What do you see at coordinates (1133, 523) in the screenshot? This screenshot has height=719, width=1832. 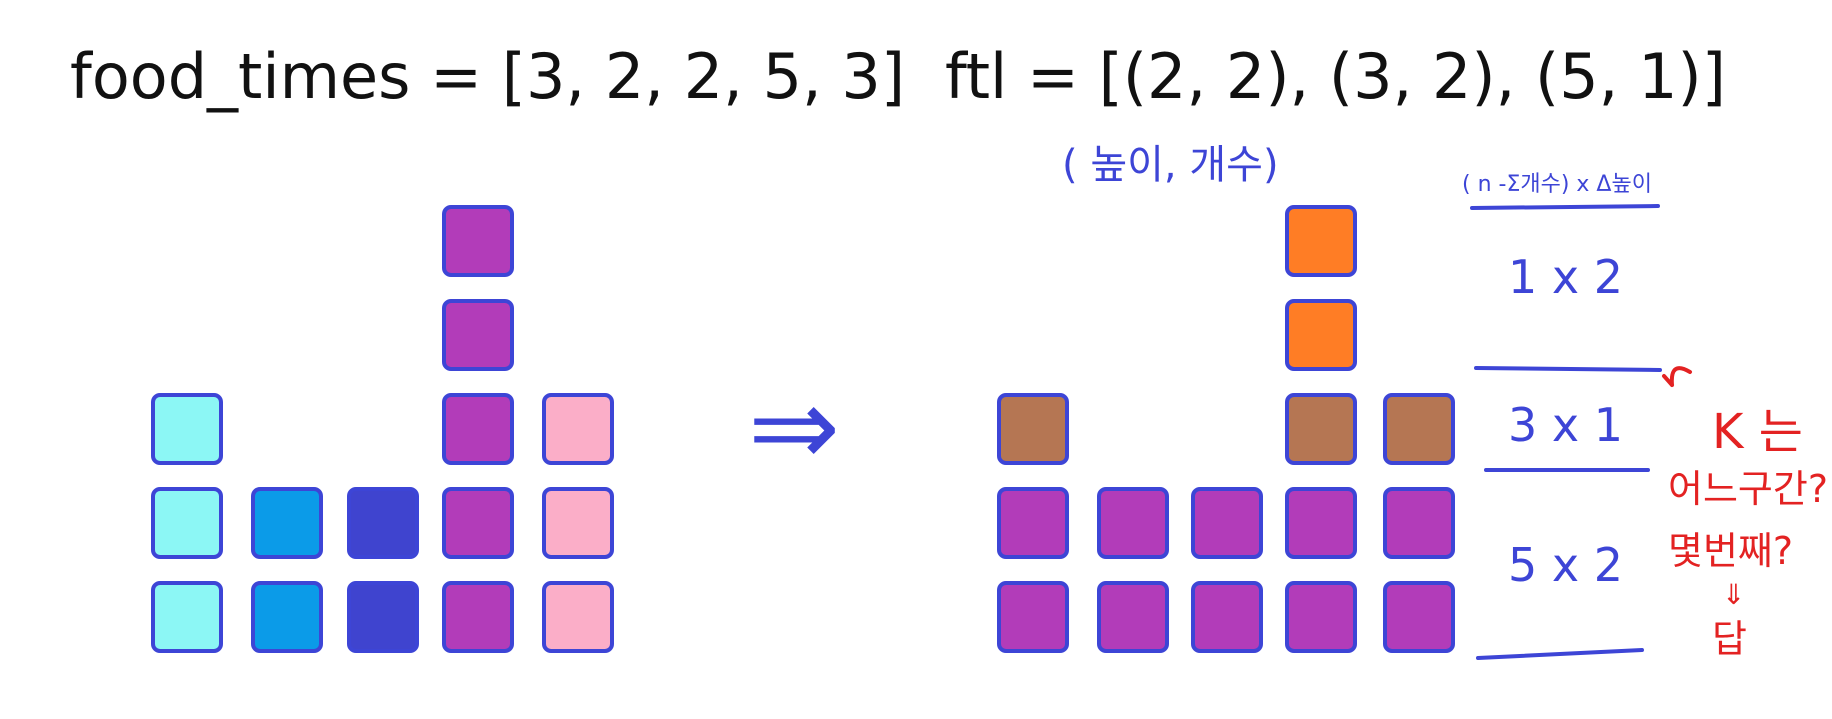 I see `right-block-c2-r2` at bounding box center [1133, 523].